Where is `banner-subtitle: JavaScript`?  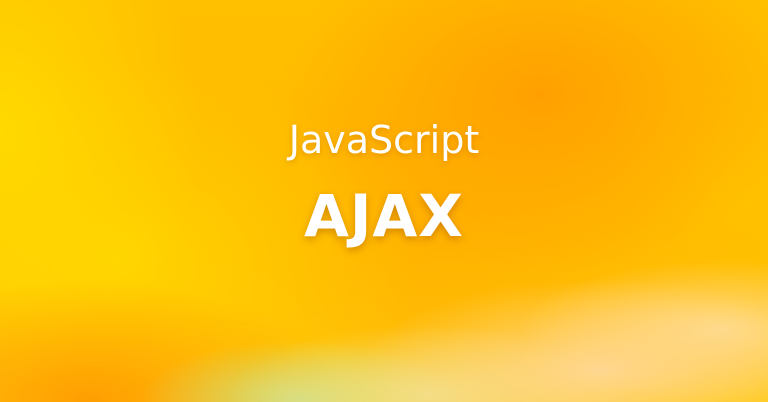
banner-subtitle: JavaScript is located at coordinates (384, 140).